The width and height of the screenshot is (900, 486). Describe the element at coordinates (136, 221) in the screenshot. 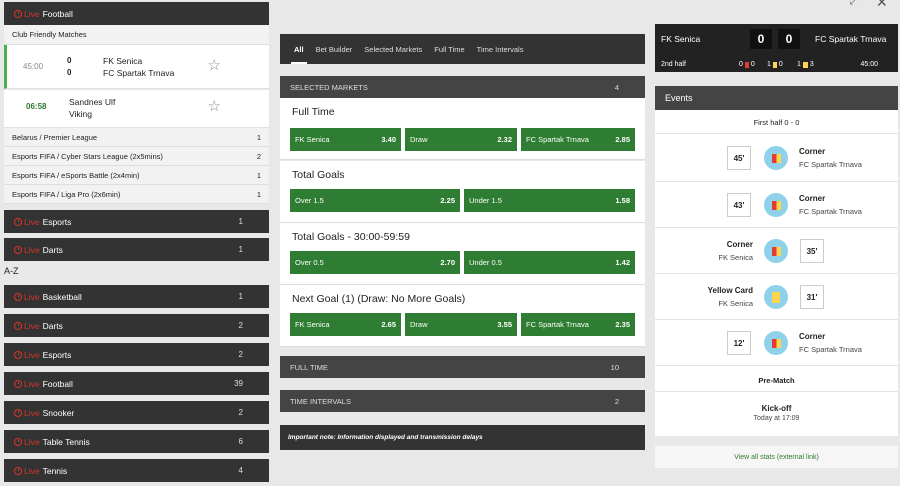

I see `live-sport-esports: Live Esports 1` at that location.